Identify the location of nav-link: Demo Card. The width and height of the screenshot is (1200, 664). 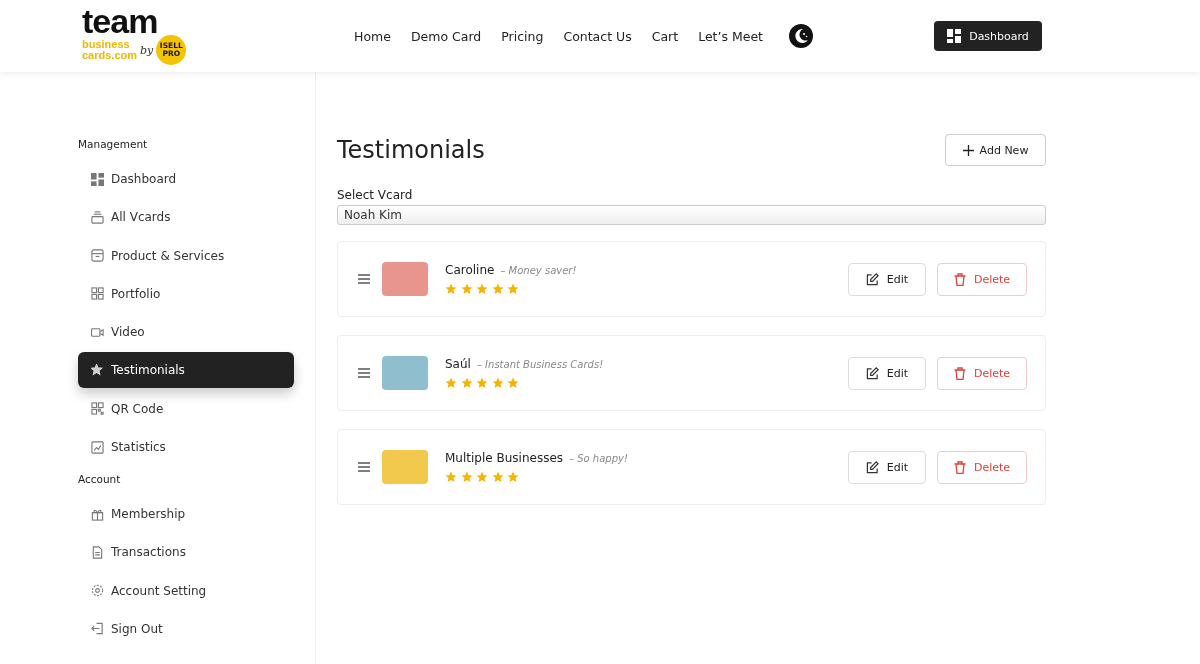
(446, 36).